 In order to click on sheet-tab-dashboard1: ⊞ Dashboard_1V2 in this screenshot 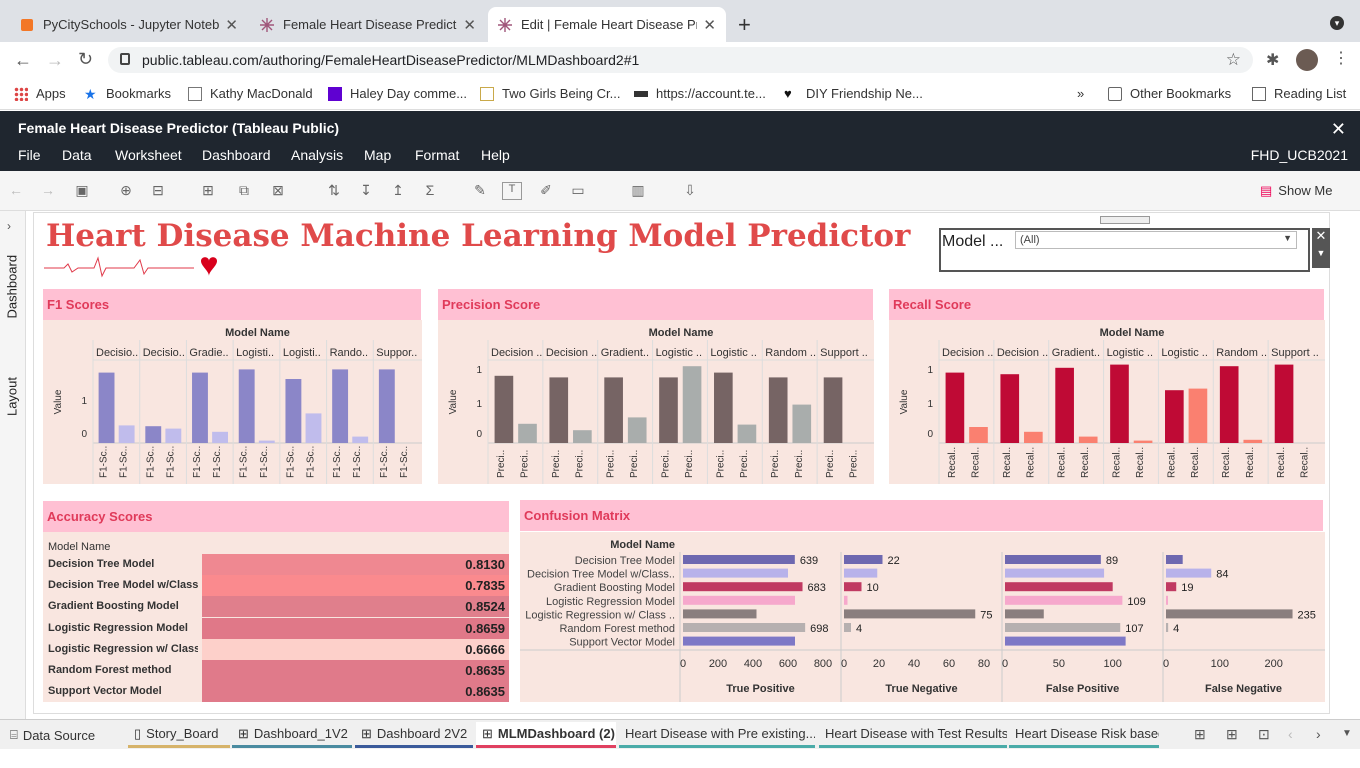, I will do `click(292, 735)`.